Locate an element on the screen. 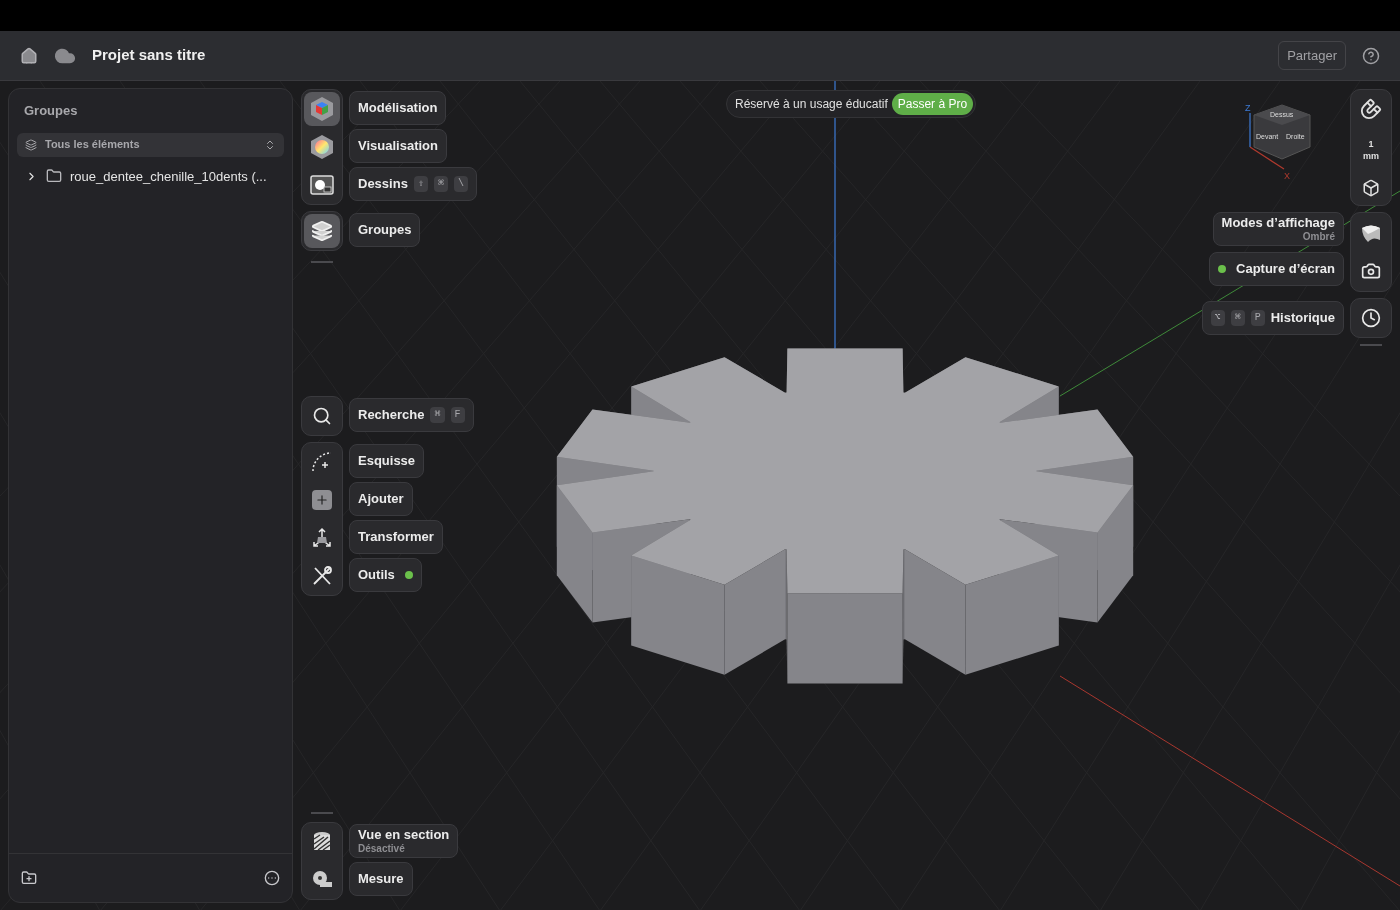 The image size is (1400, 910). clock-icon is located at coordinates (1371, 318).